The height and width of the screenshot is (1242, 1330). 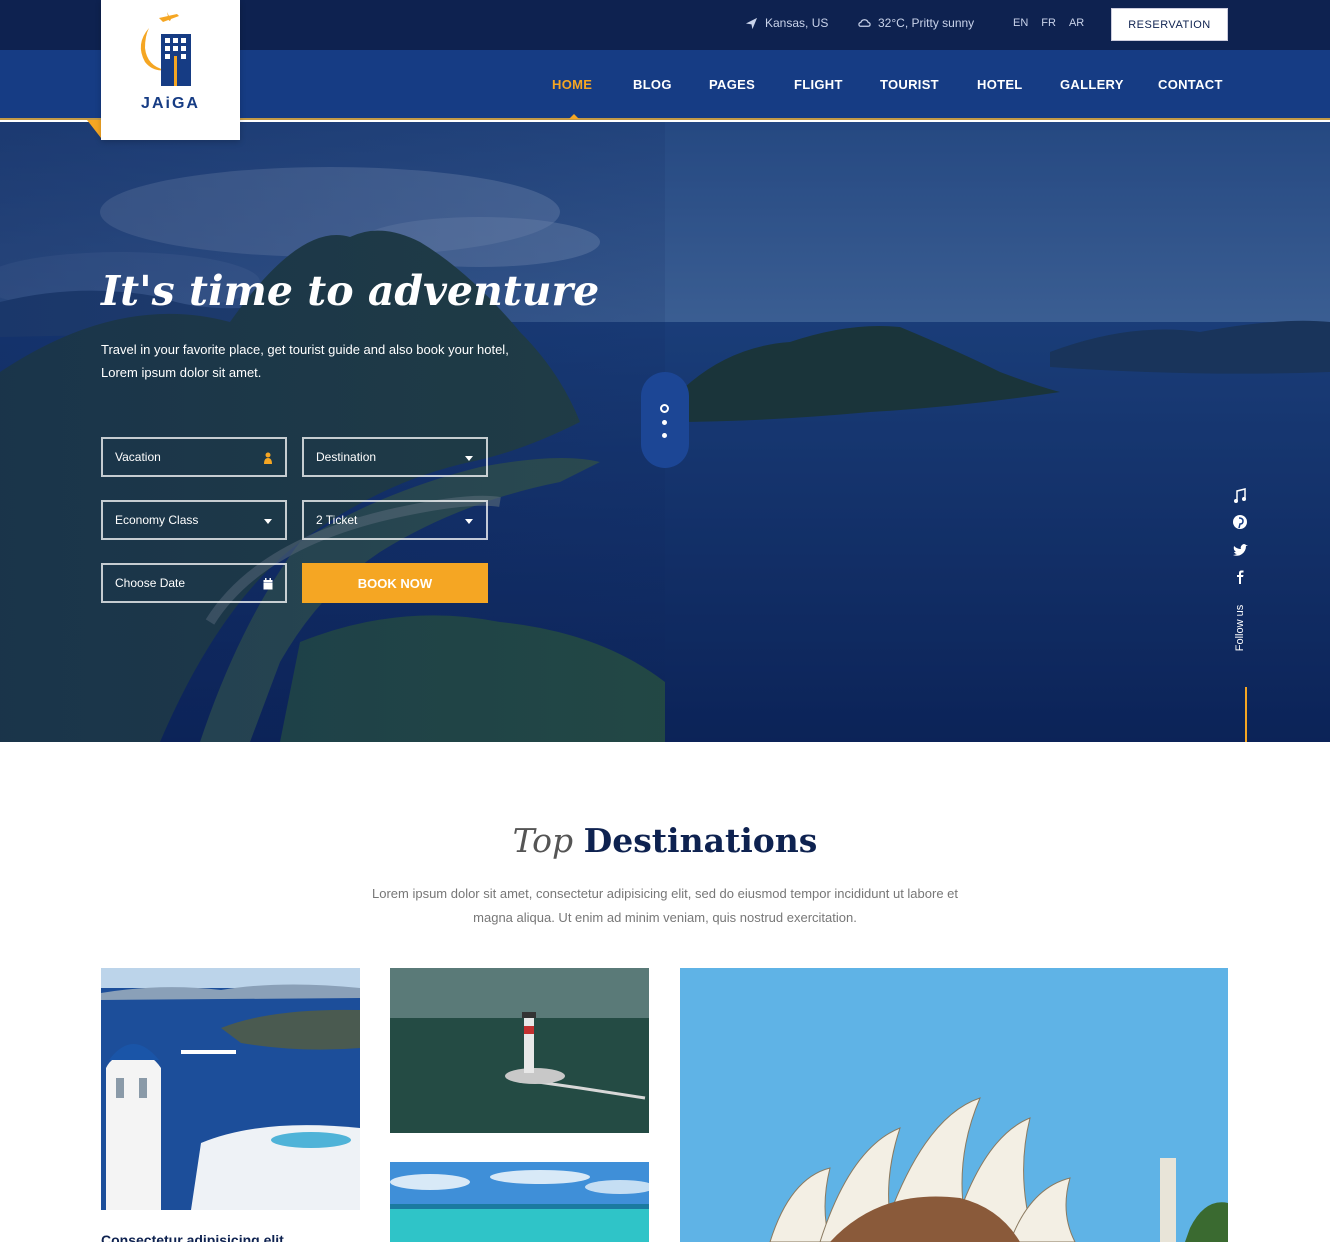 What do you see at coordinates (1240, 551) in the screenshot?
I see `twitter-icon` at bounding box center [1240, 551].